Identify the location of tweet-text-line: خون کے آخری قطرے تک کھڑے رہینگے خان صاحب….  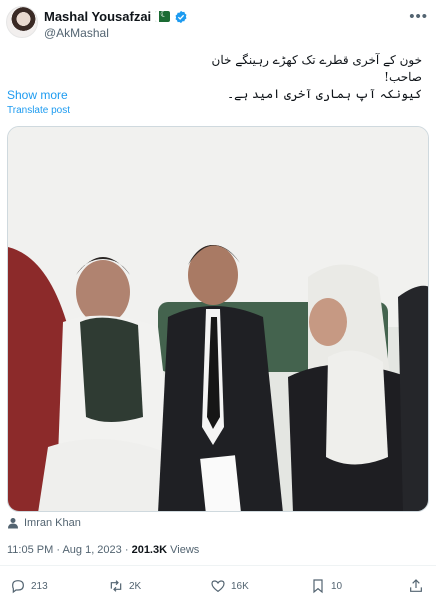
(316, 68).